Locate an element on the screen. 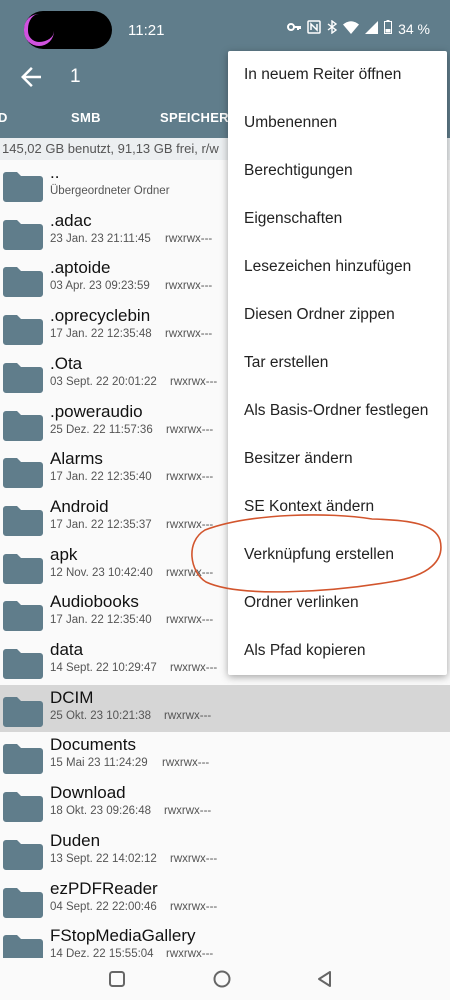 The height and width of the screenshot is (1000, 450). file-name: apk is located at coordinates (64, 554).